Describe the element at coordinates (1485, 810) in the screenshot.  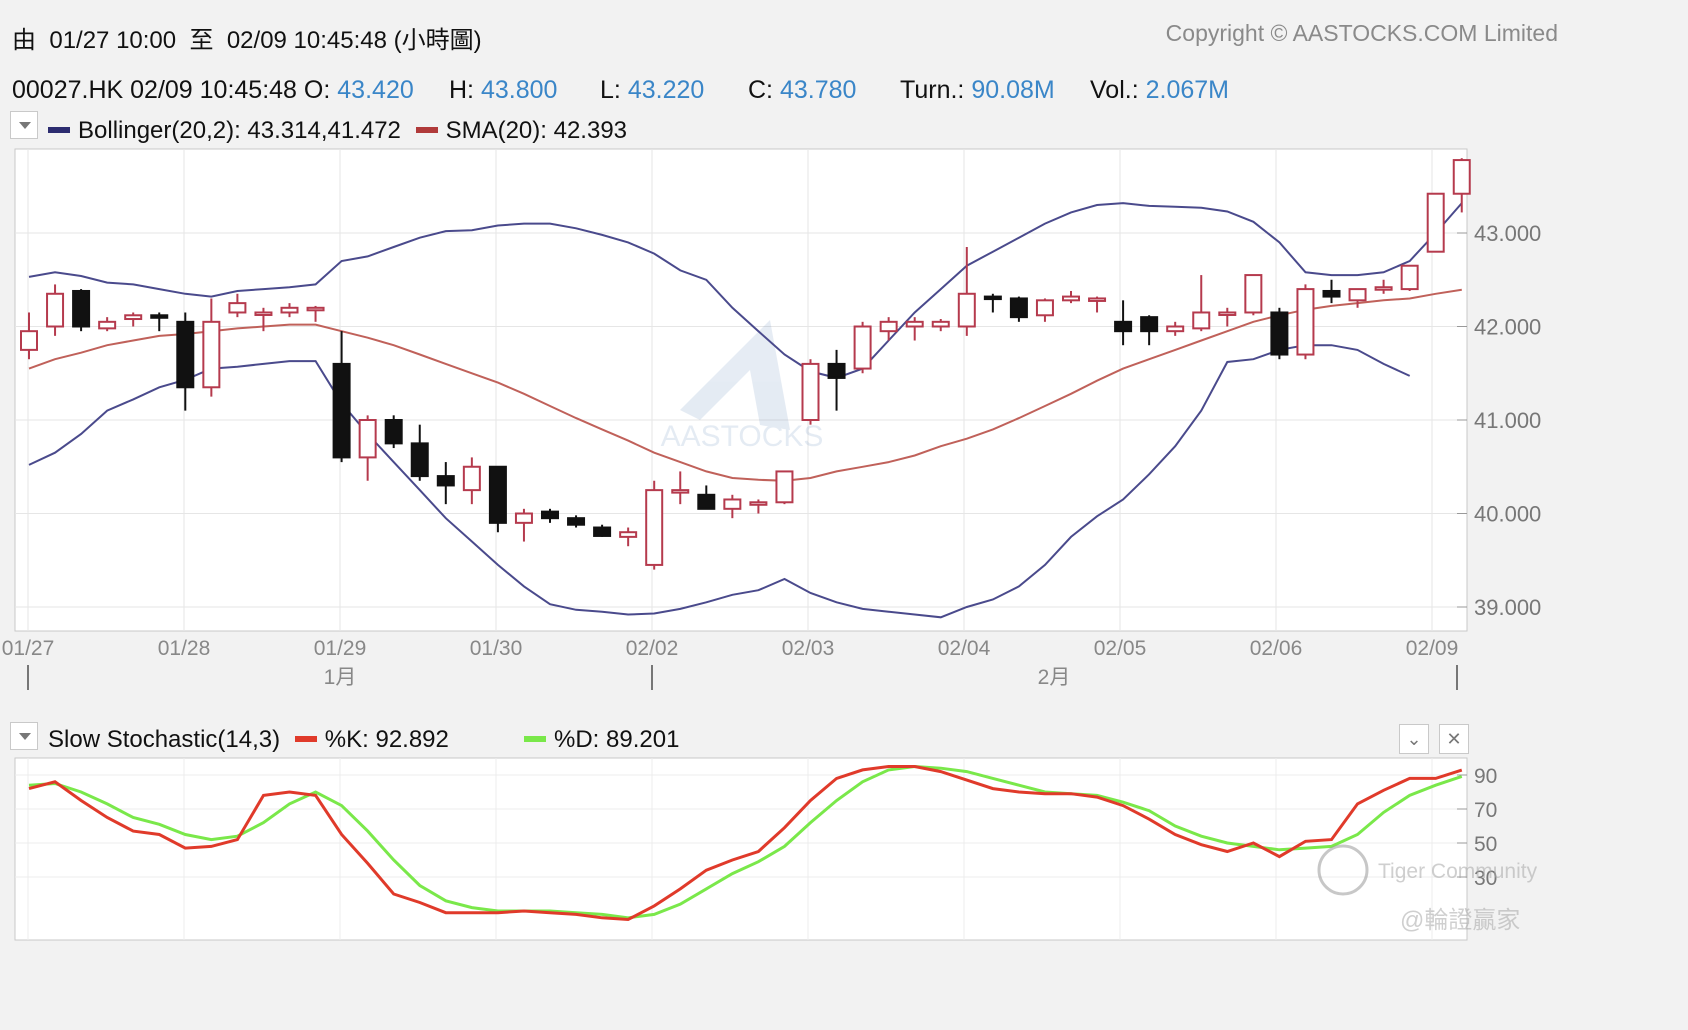
I see `stoch-y-tick-label: 70` at that location.